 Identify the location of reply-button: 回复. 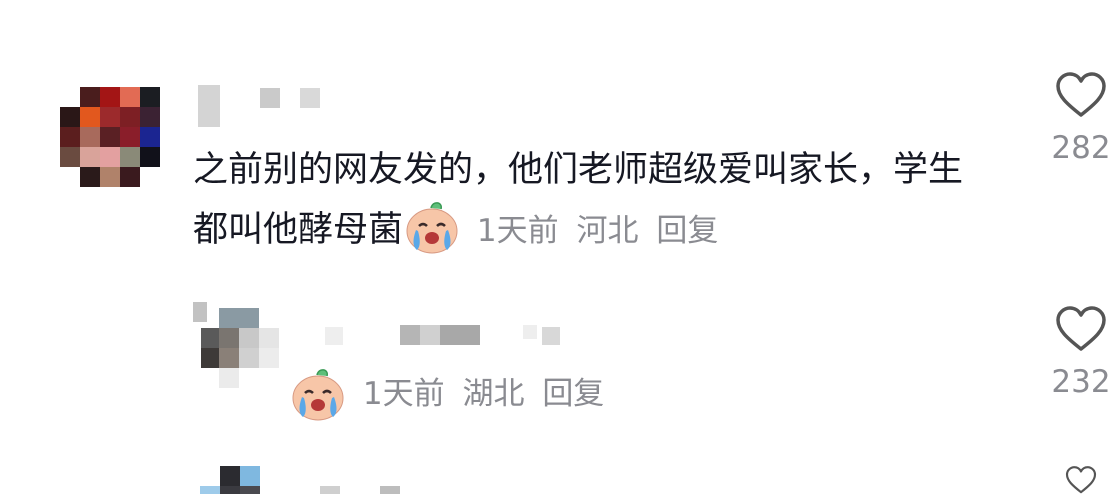
(687, 231).